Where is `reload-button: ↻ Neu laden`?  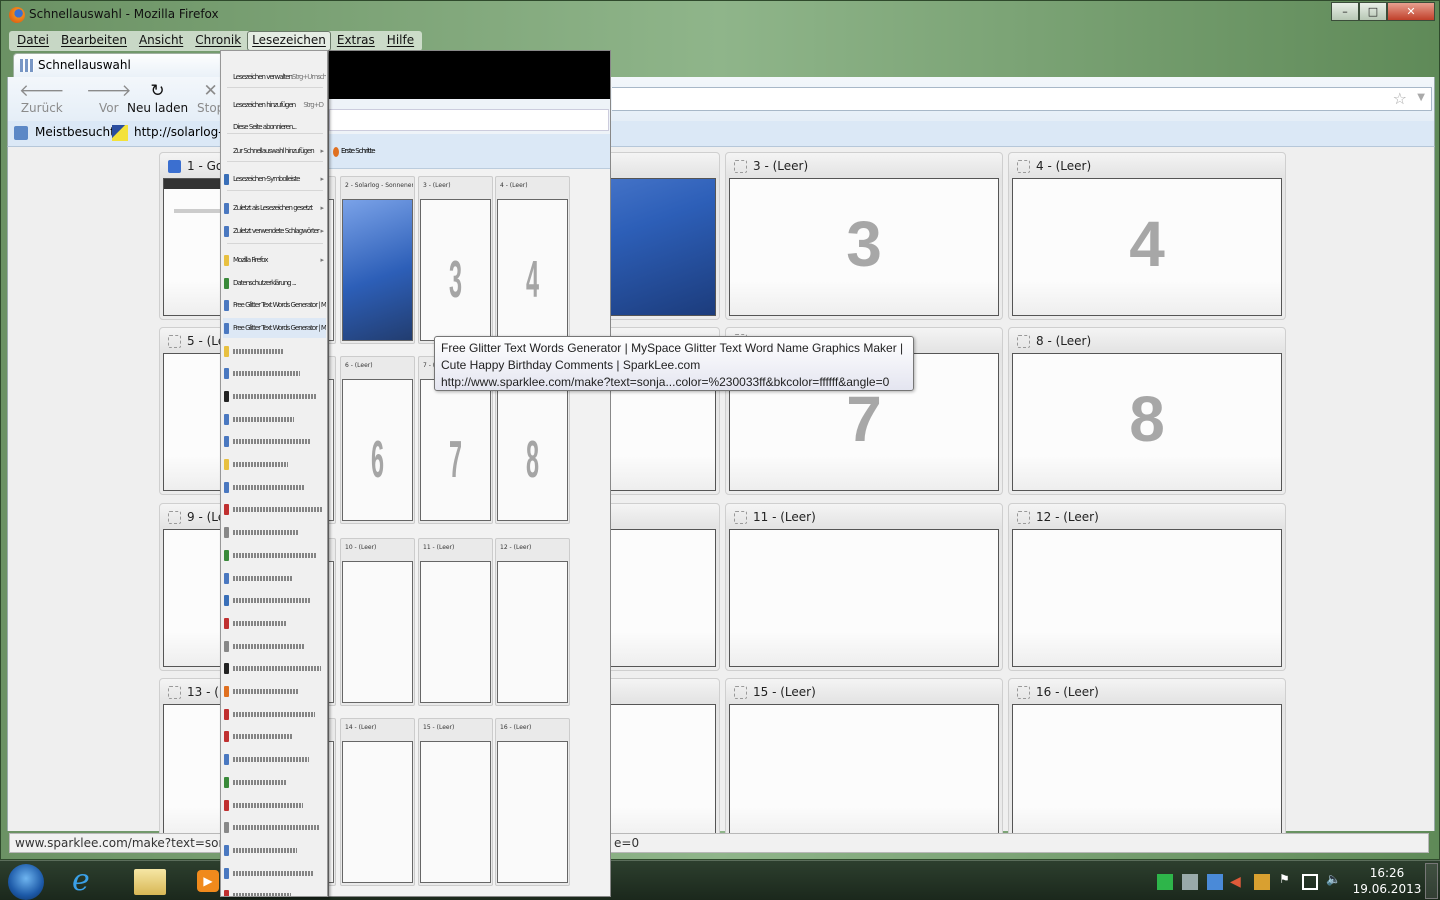 reload-button: ↻ Neu laden is located at coordinates (157, 98).